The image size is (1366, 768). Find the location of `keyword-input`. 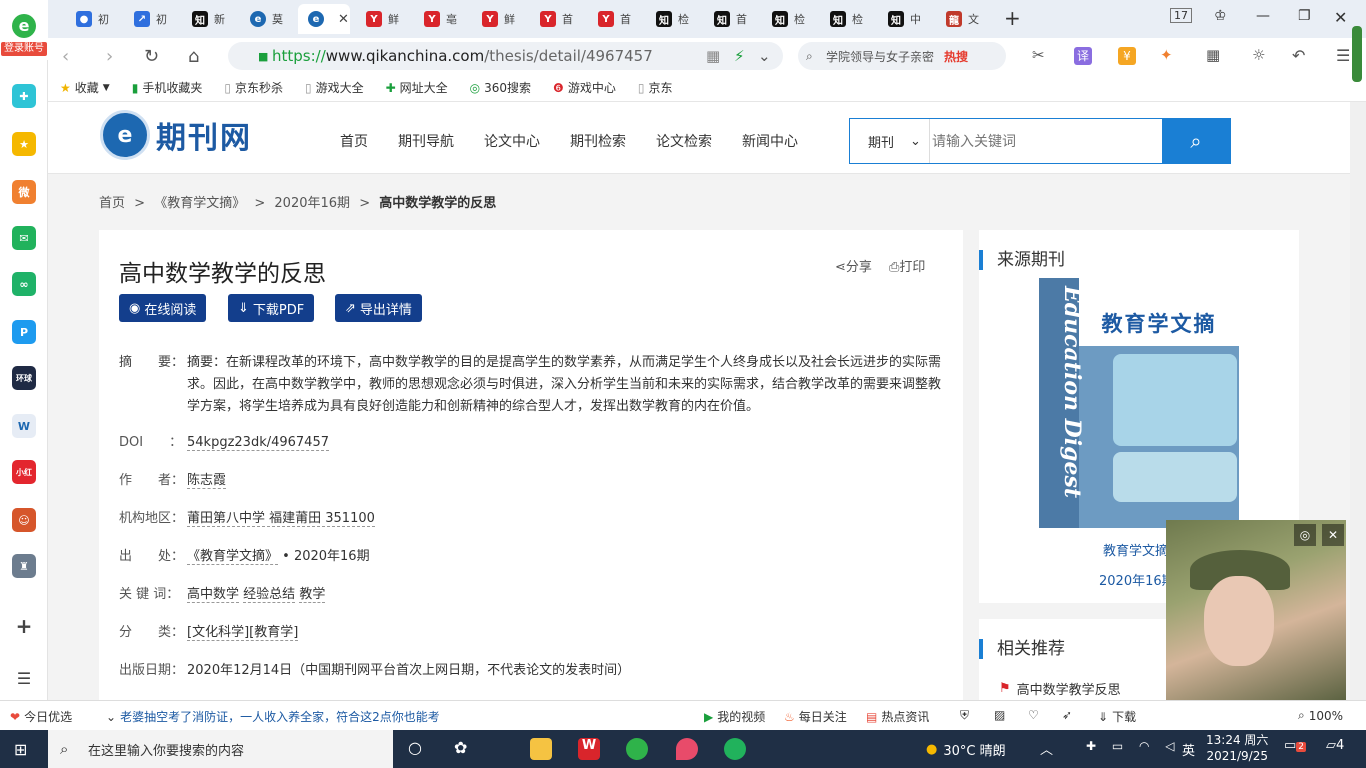

keyword-input is located at coordinates (1042, 141).